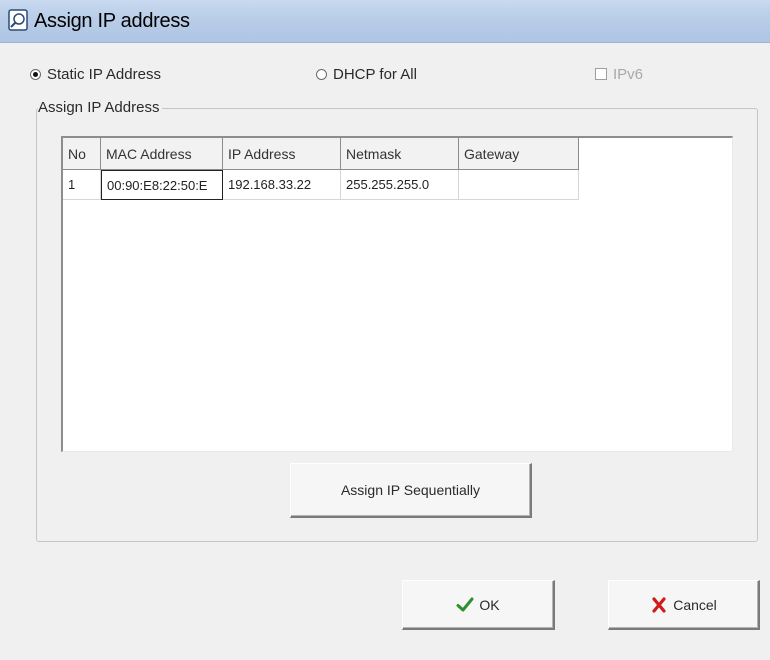  What do you see at coordinates (601, 74) in the screenshot?
I see `ipv6-checkbox` at bounding box center [601, 74].